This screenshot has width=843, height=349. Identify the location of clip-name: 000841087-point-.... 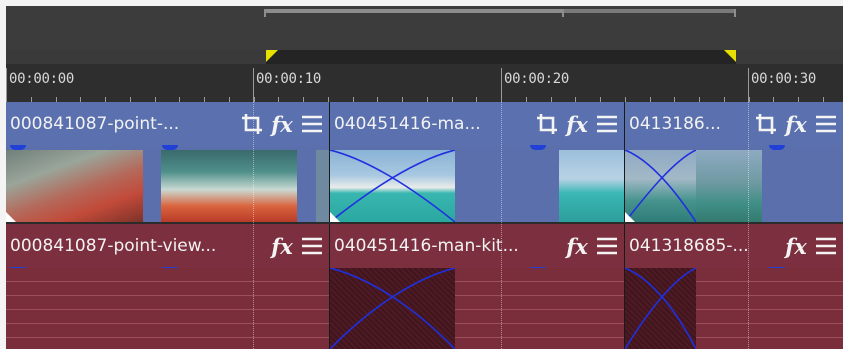
(95, 124).